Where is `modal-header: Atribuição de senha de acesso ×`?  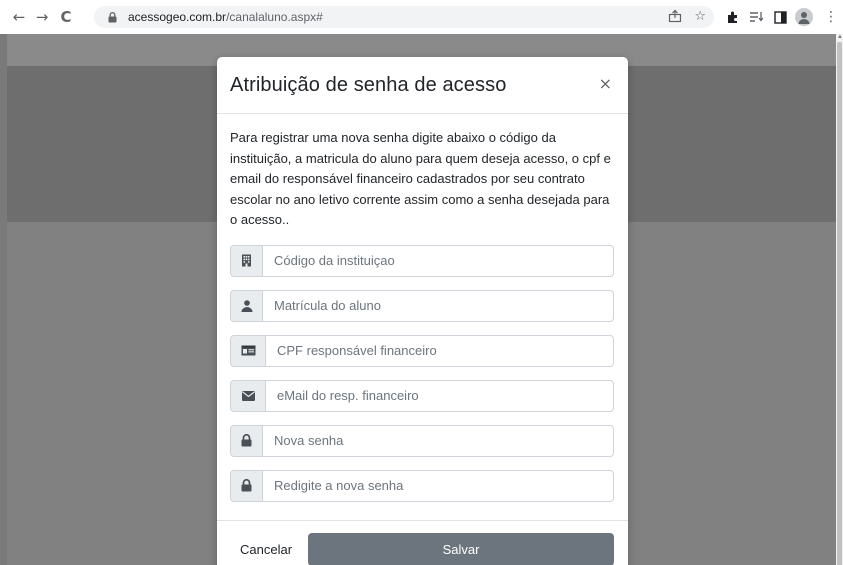
modal-header: Atribuição de senha de acesso × is located at coordinates (422, 85).